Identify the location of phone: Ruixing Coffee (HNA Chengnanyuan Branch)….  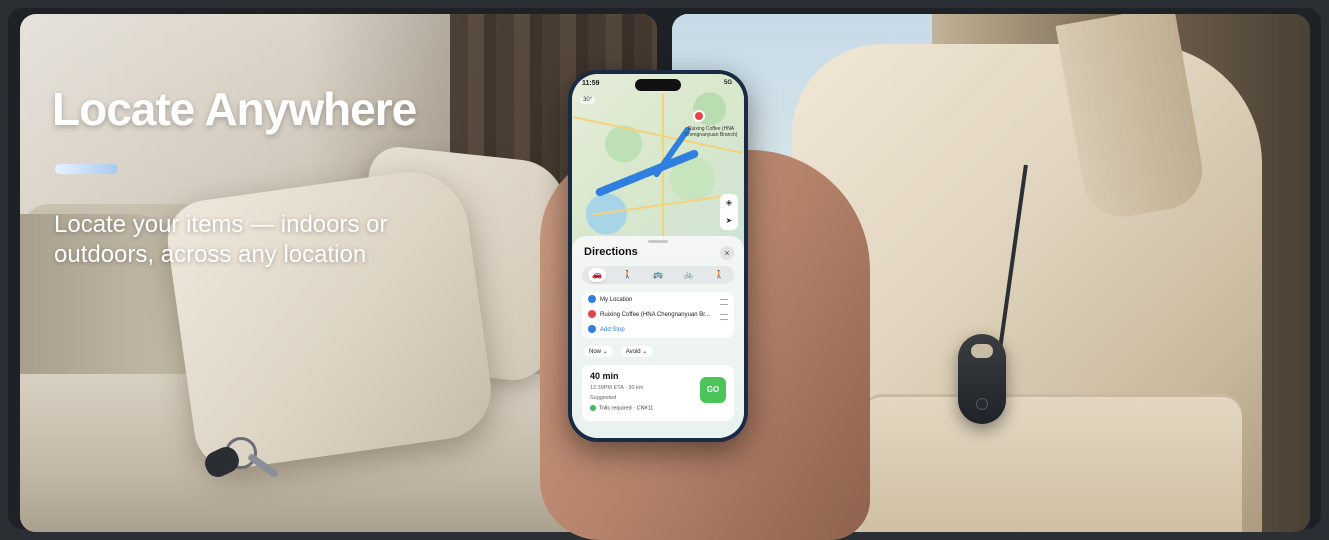
(658, 256).